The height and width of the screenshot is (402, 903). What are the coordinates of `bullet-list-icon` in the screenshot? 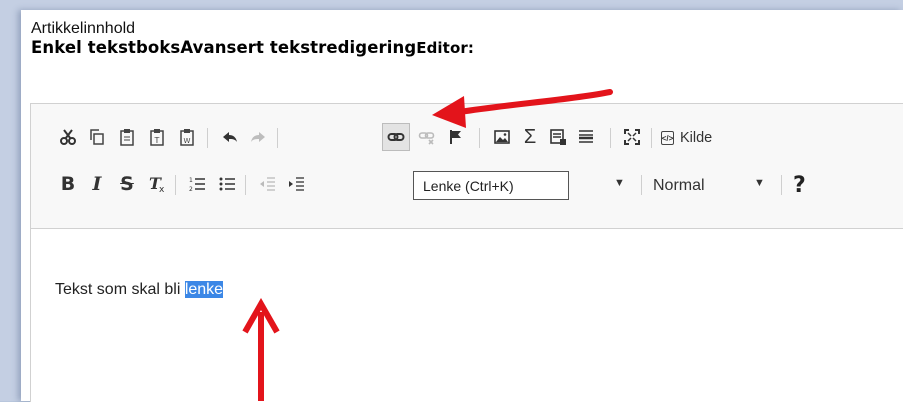 It's located at (227, 184).